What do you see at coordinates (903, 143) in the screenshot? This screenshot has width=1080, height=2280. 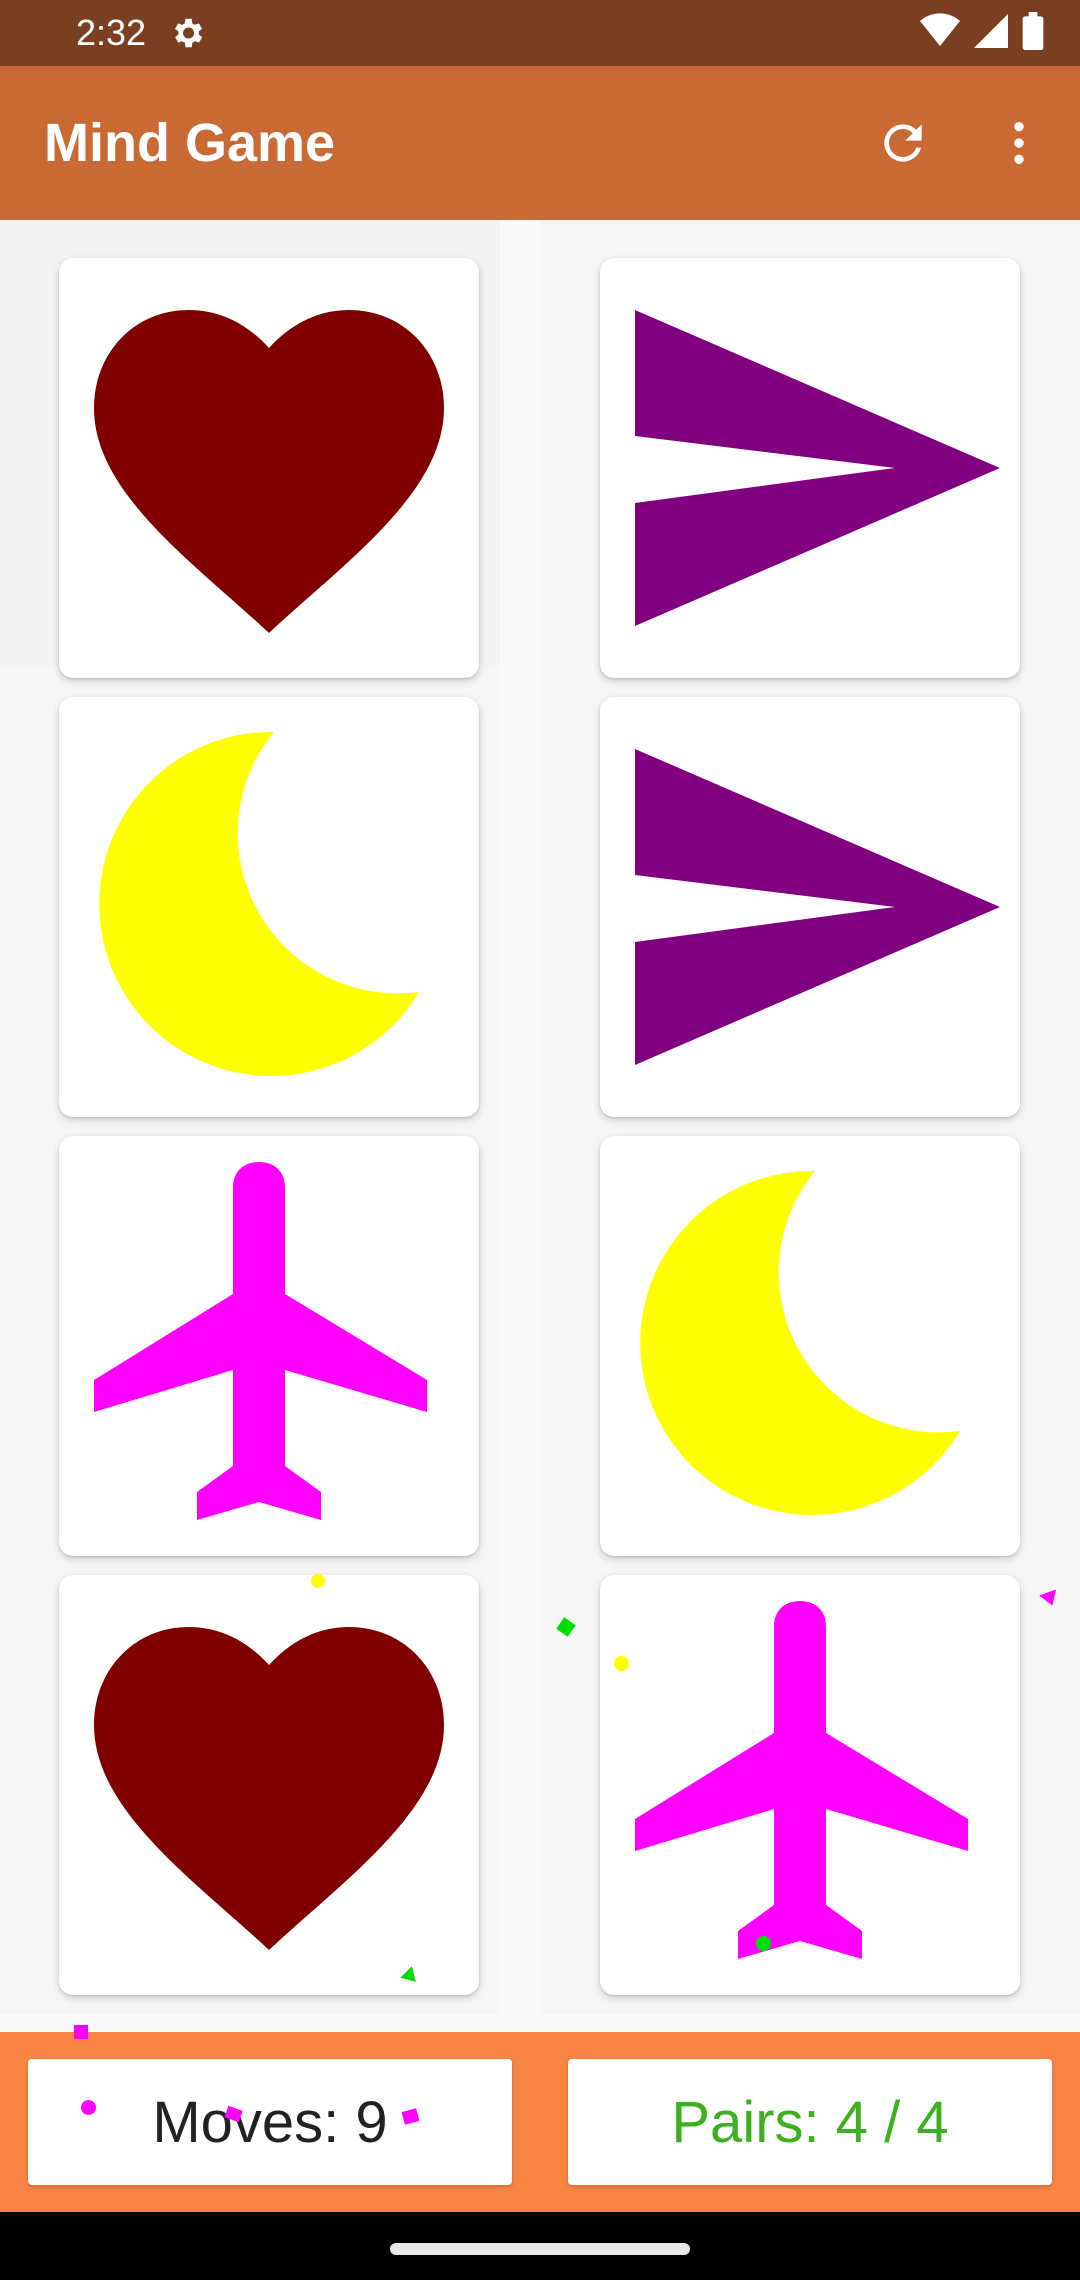 I see `refresh-icon` at bounding box center [903, 143].